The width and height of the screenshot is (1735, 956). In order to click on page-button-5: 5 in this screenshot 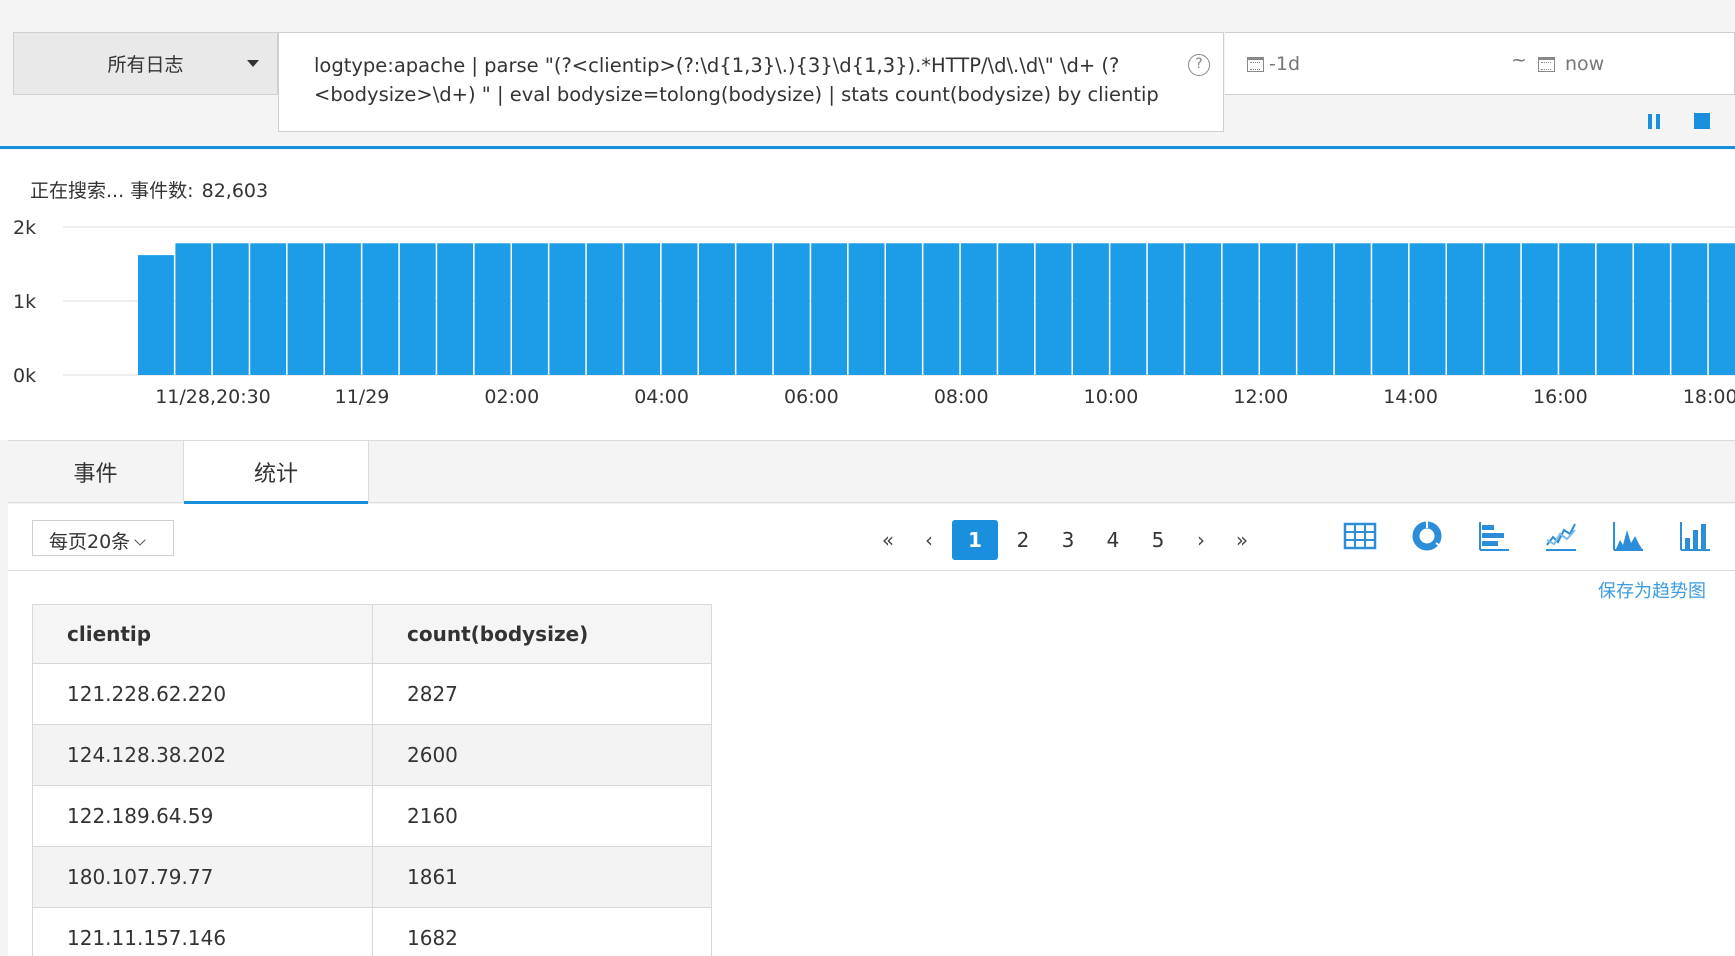, I will do `click(1158, 540)`.